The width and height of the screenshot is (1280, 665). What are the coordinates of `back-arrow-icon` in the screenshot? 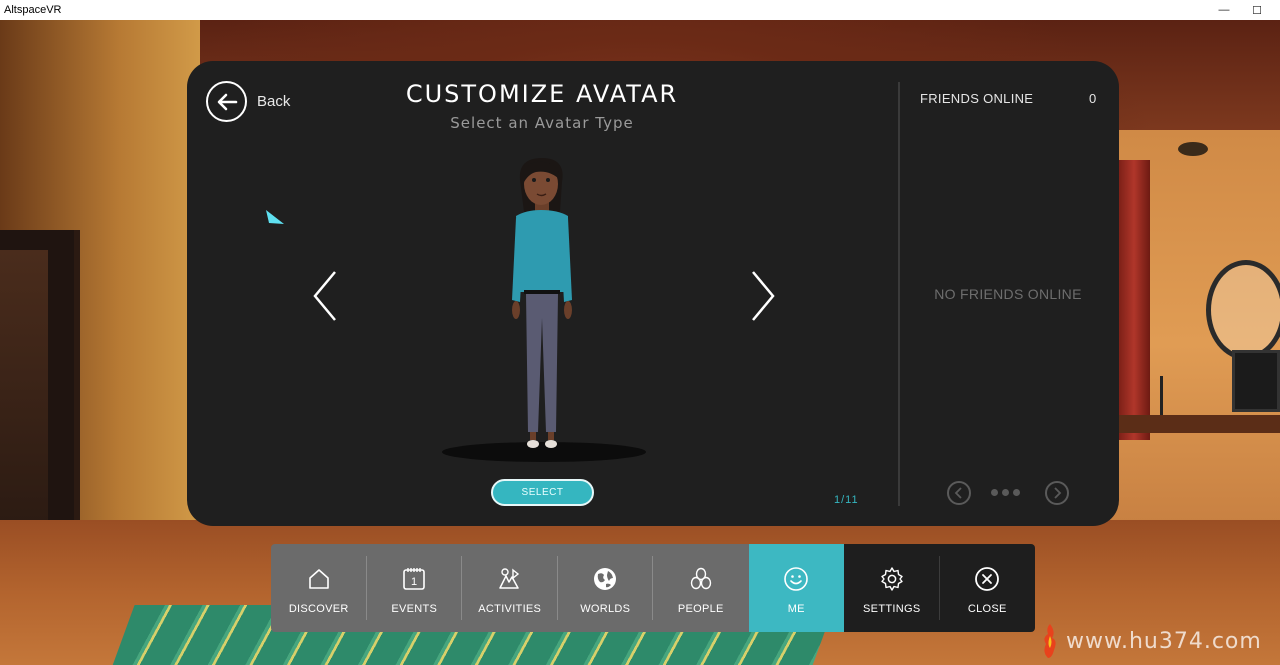 It's located at (226, 101).